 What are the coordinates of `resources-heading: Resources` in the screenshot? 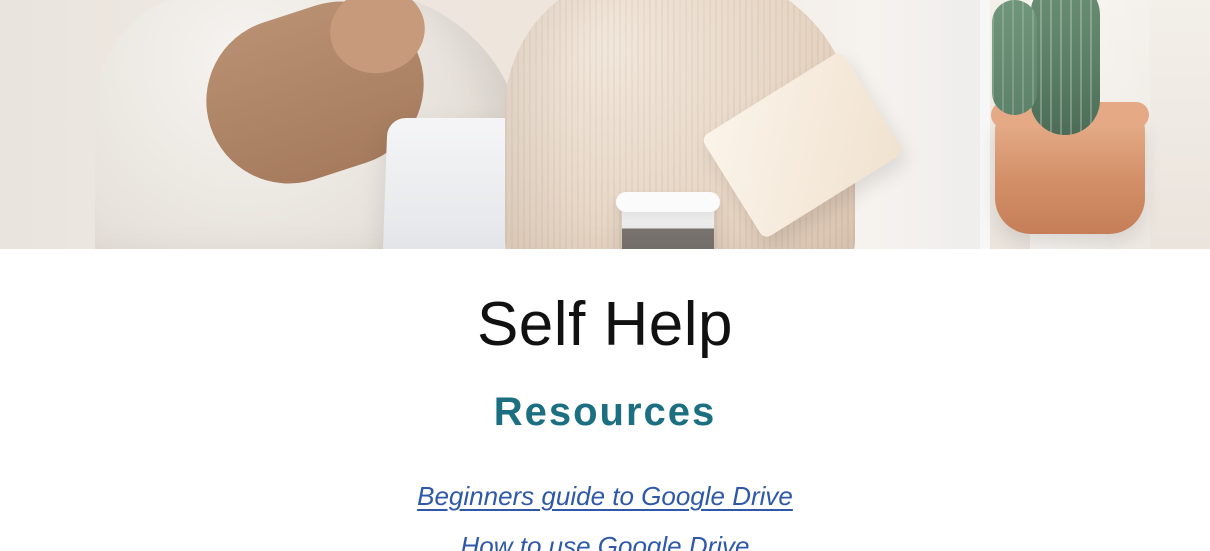 It's located at (605, 412).